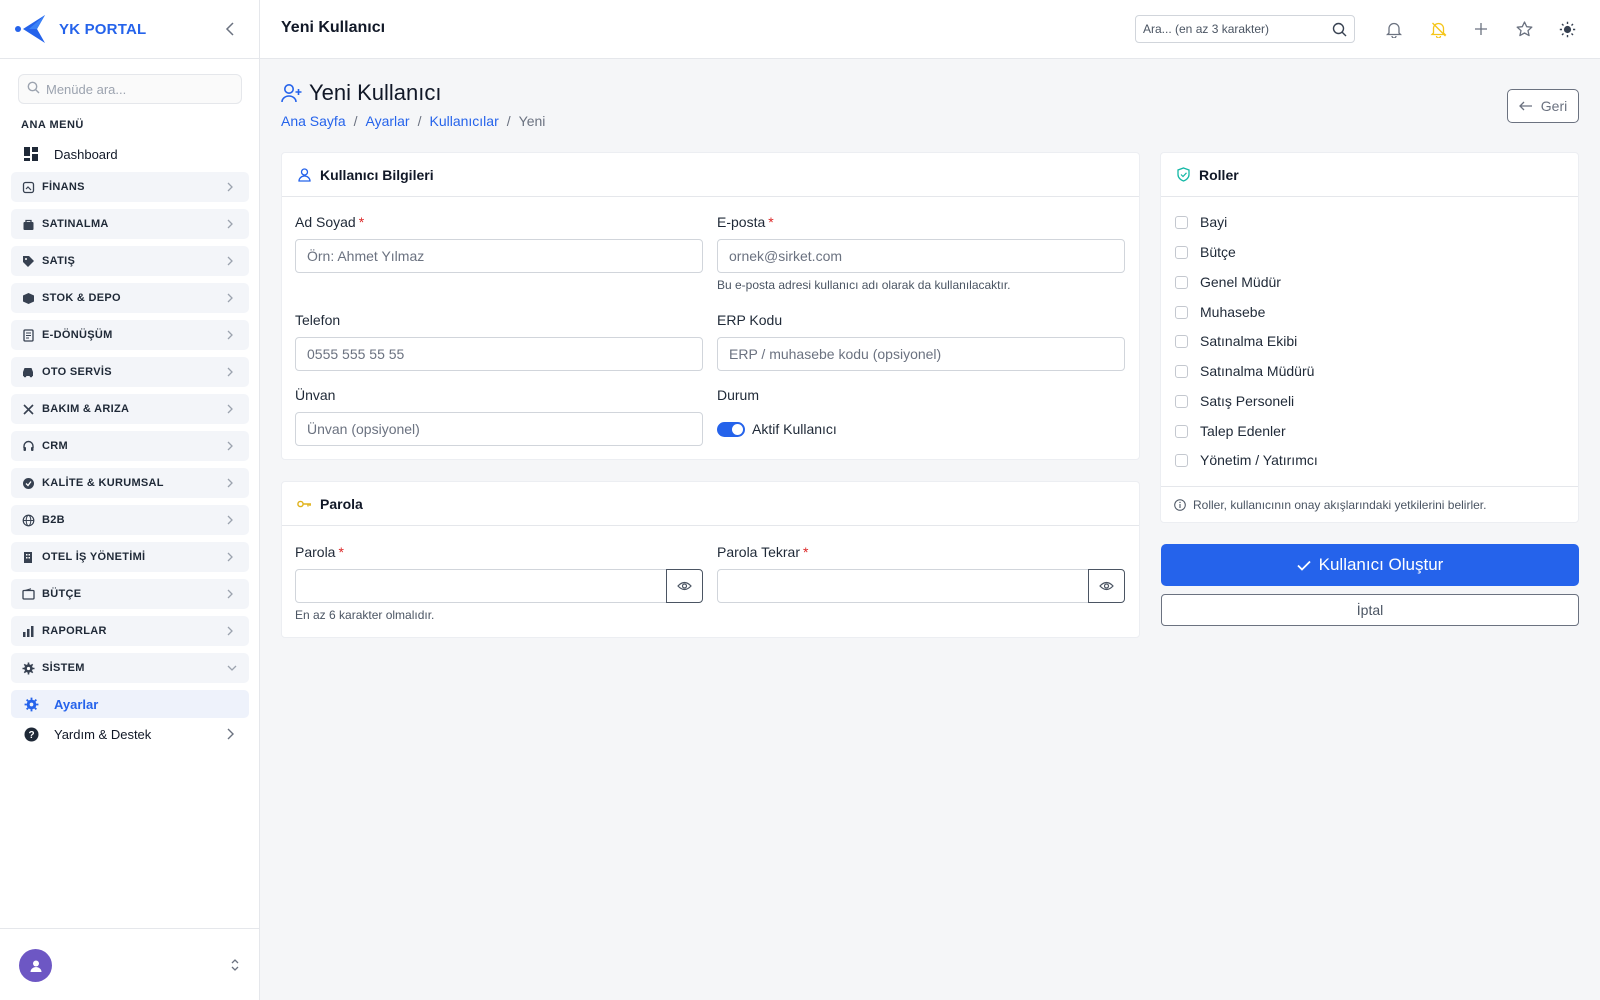  What do you see at coordinates (130, 631) in the screenshot?
I see `sidebar-item-raporlar: RAPORLAR` at bounding box center [130, 631].